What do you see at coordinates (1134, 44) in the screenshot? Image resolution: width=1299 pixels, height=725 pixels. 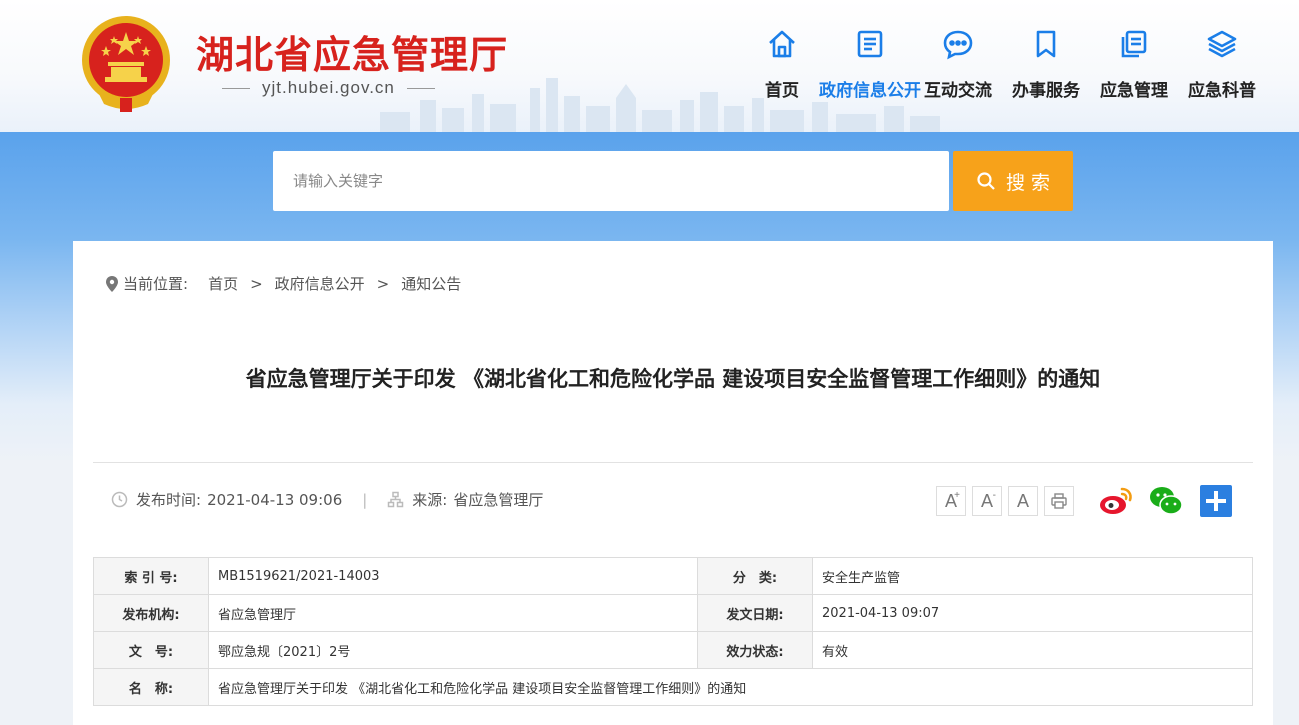 I see `files-icon` at bounding box center [1134, 44].